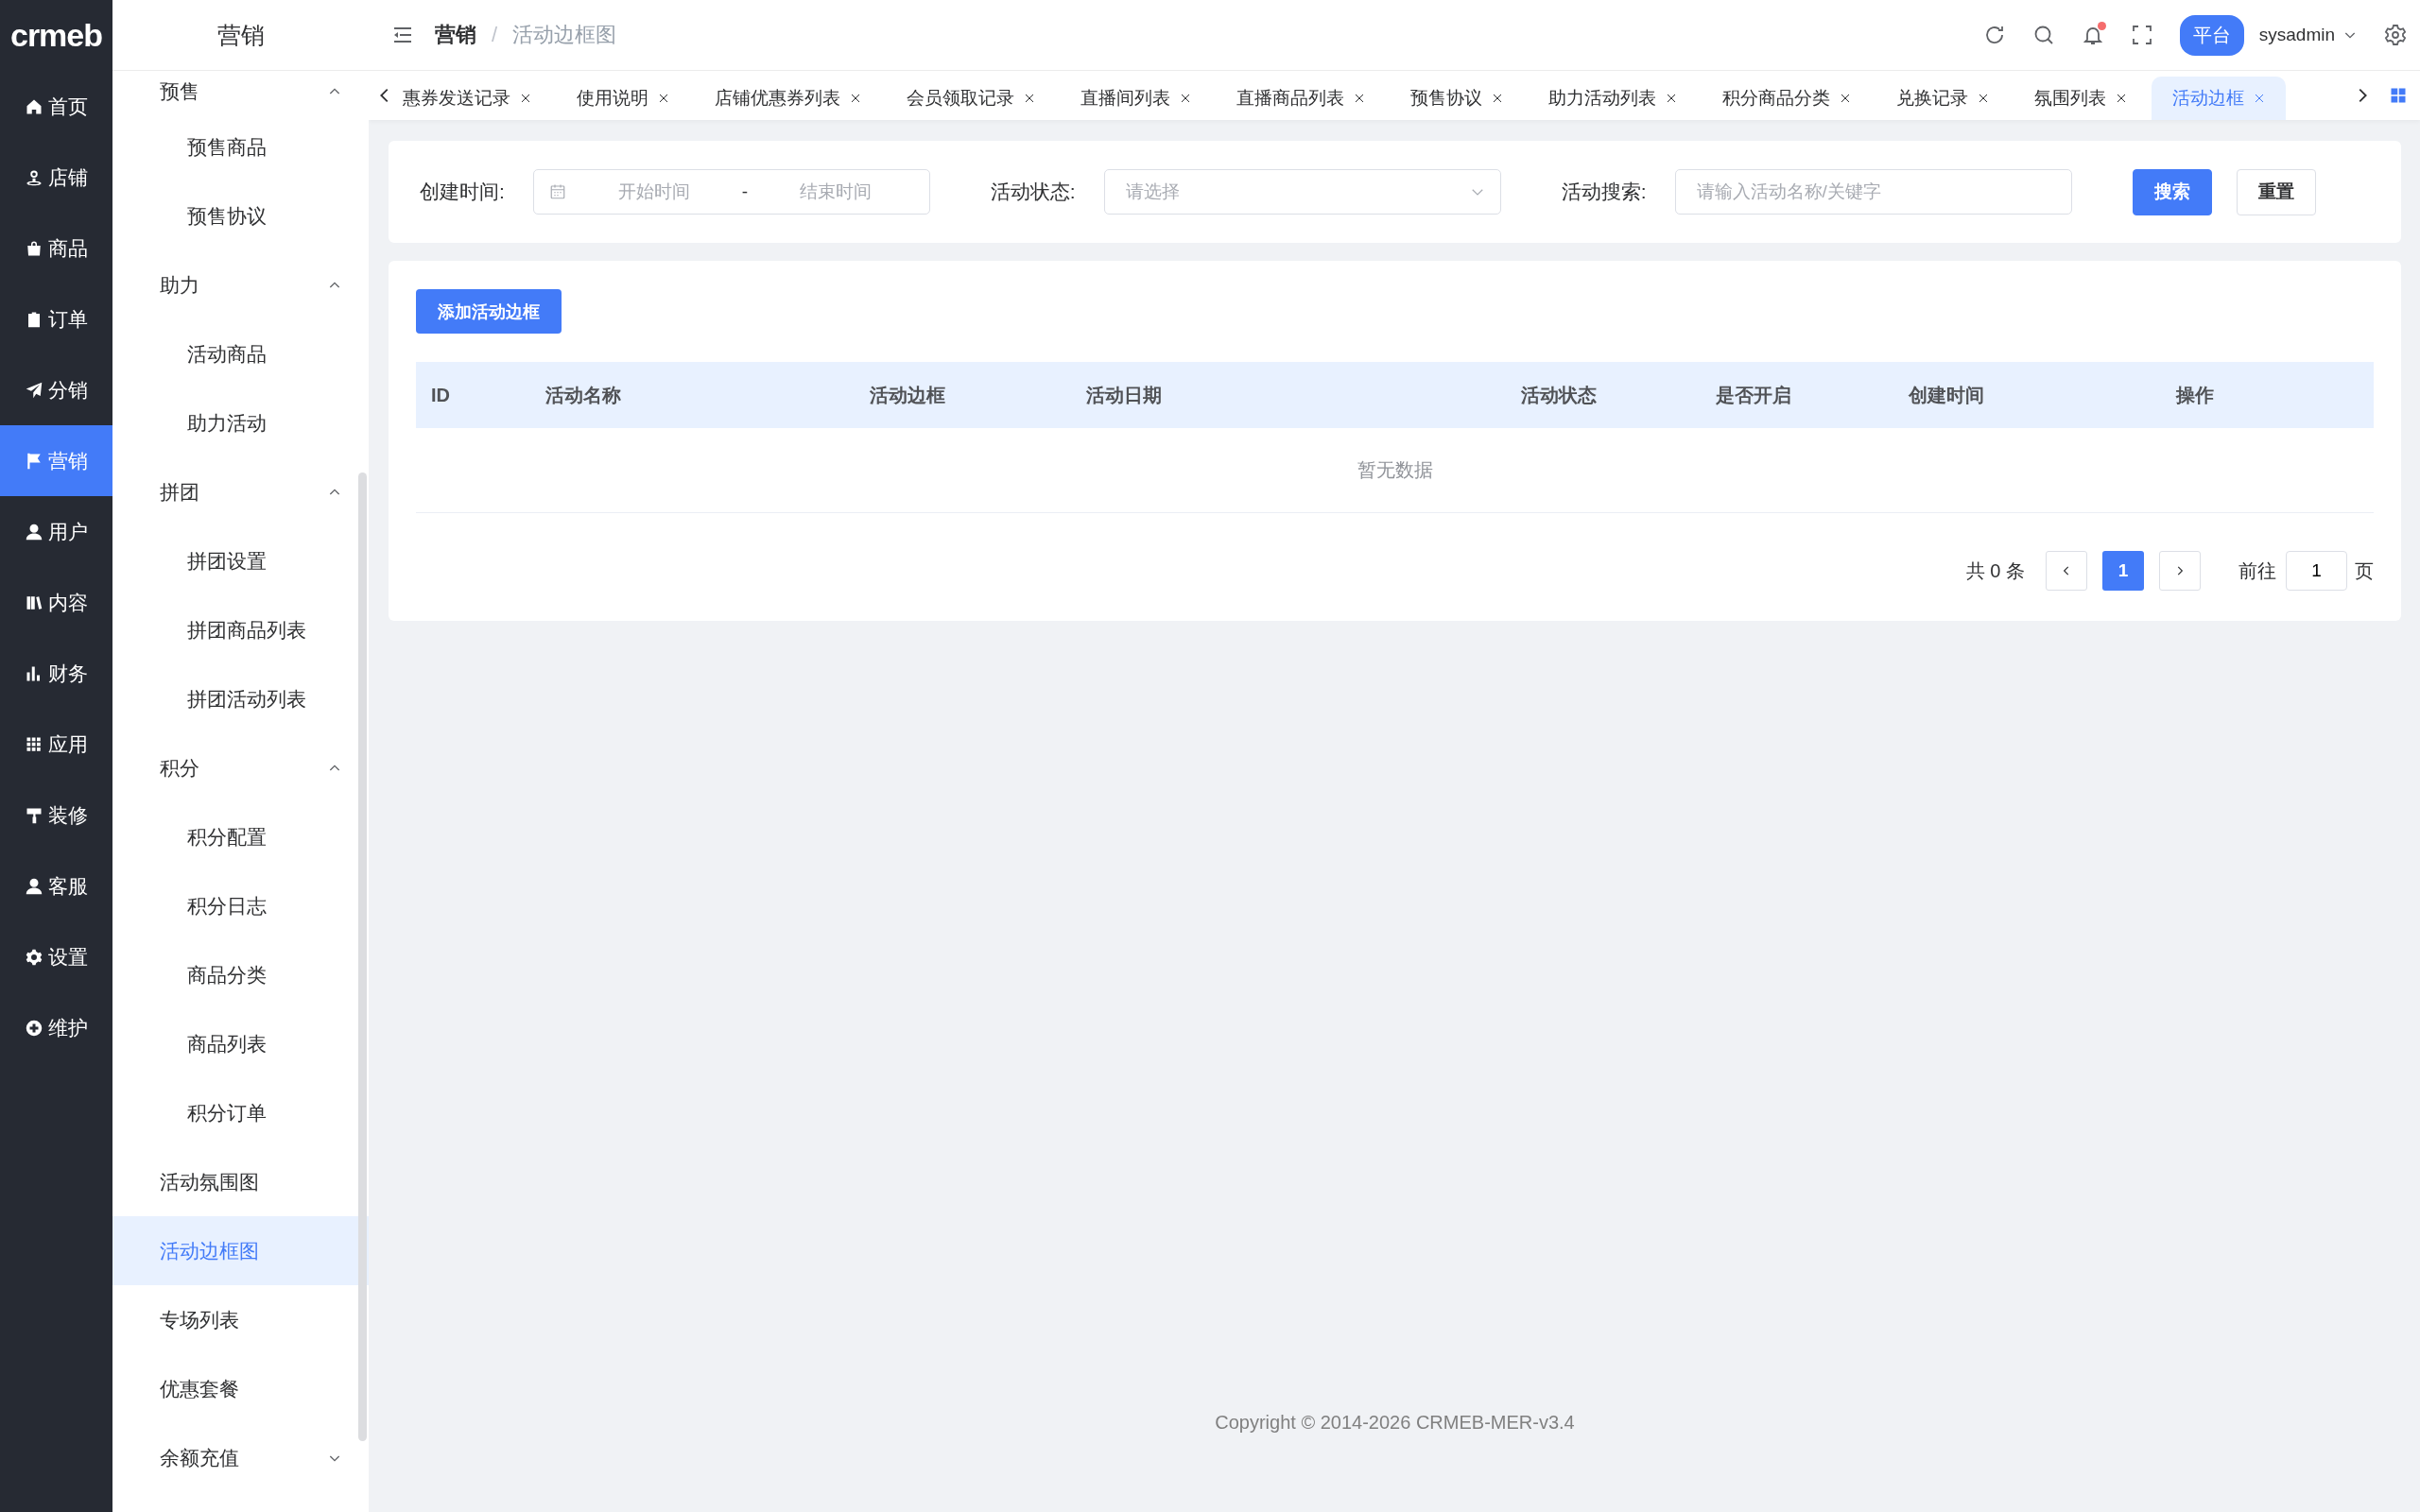 This screenshot has height=1512, width=2420. Describe the element at coordinates (56, 177) in the screenshot. I see `nav-item: 店铺` at that location.